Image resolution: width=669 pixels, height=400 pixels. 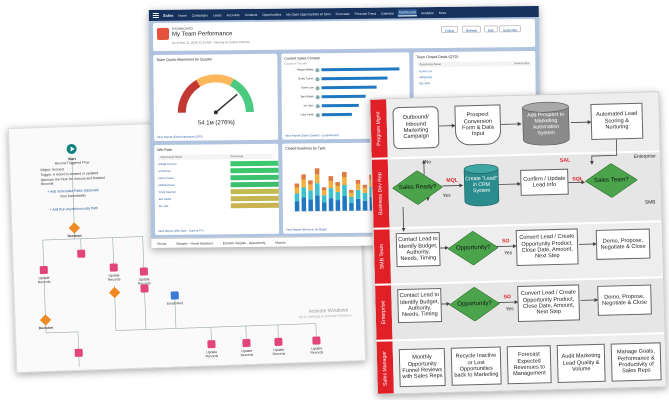 I want to click on contest-bar-row: Megan Bailey, so click(x=342, y=69).